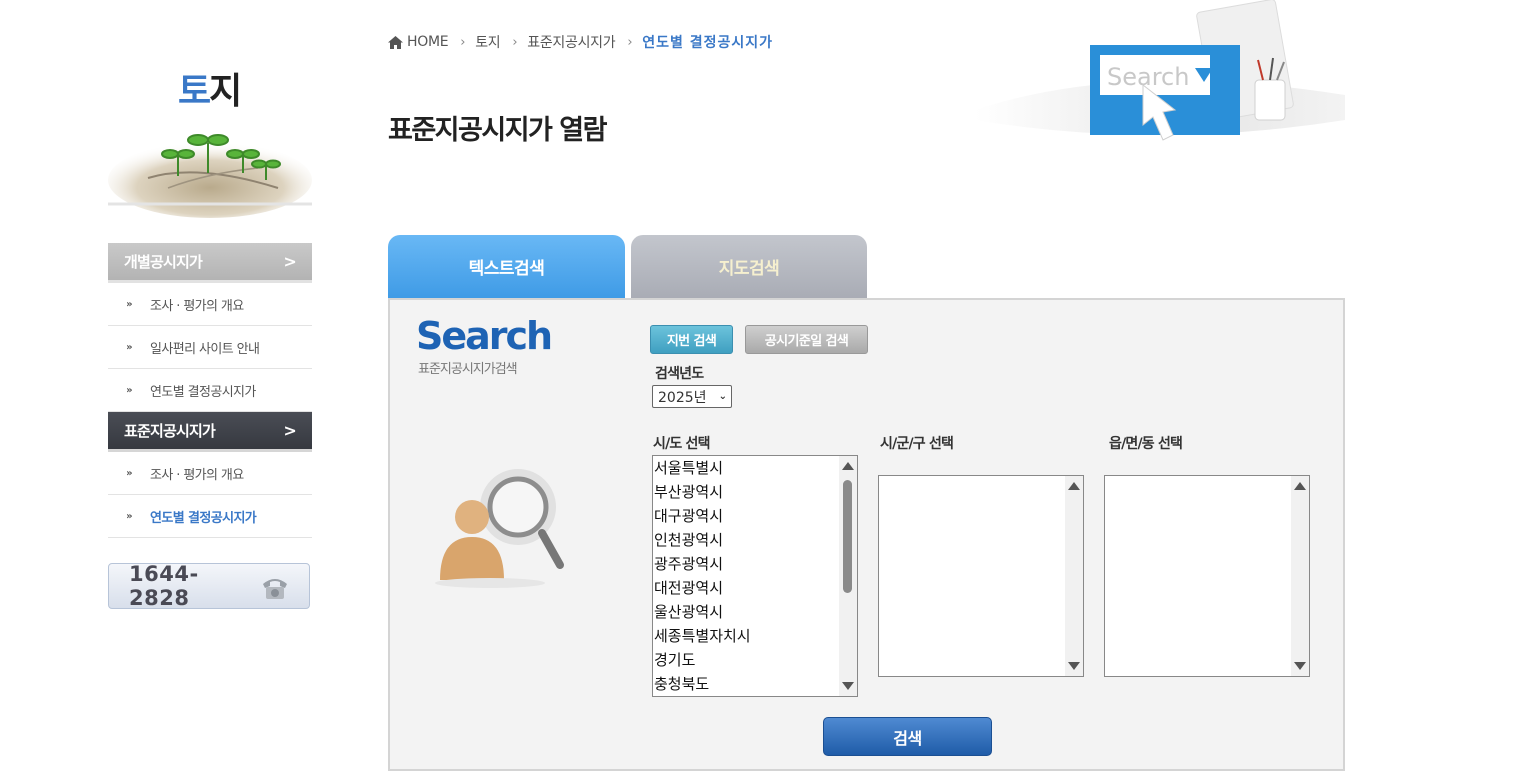 The height and width of the screenshot is (771, 1521). I want to click on menu-header-label: 개별공시지가, so click(163, 262).